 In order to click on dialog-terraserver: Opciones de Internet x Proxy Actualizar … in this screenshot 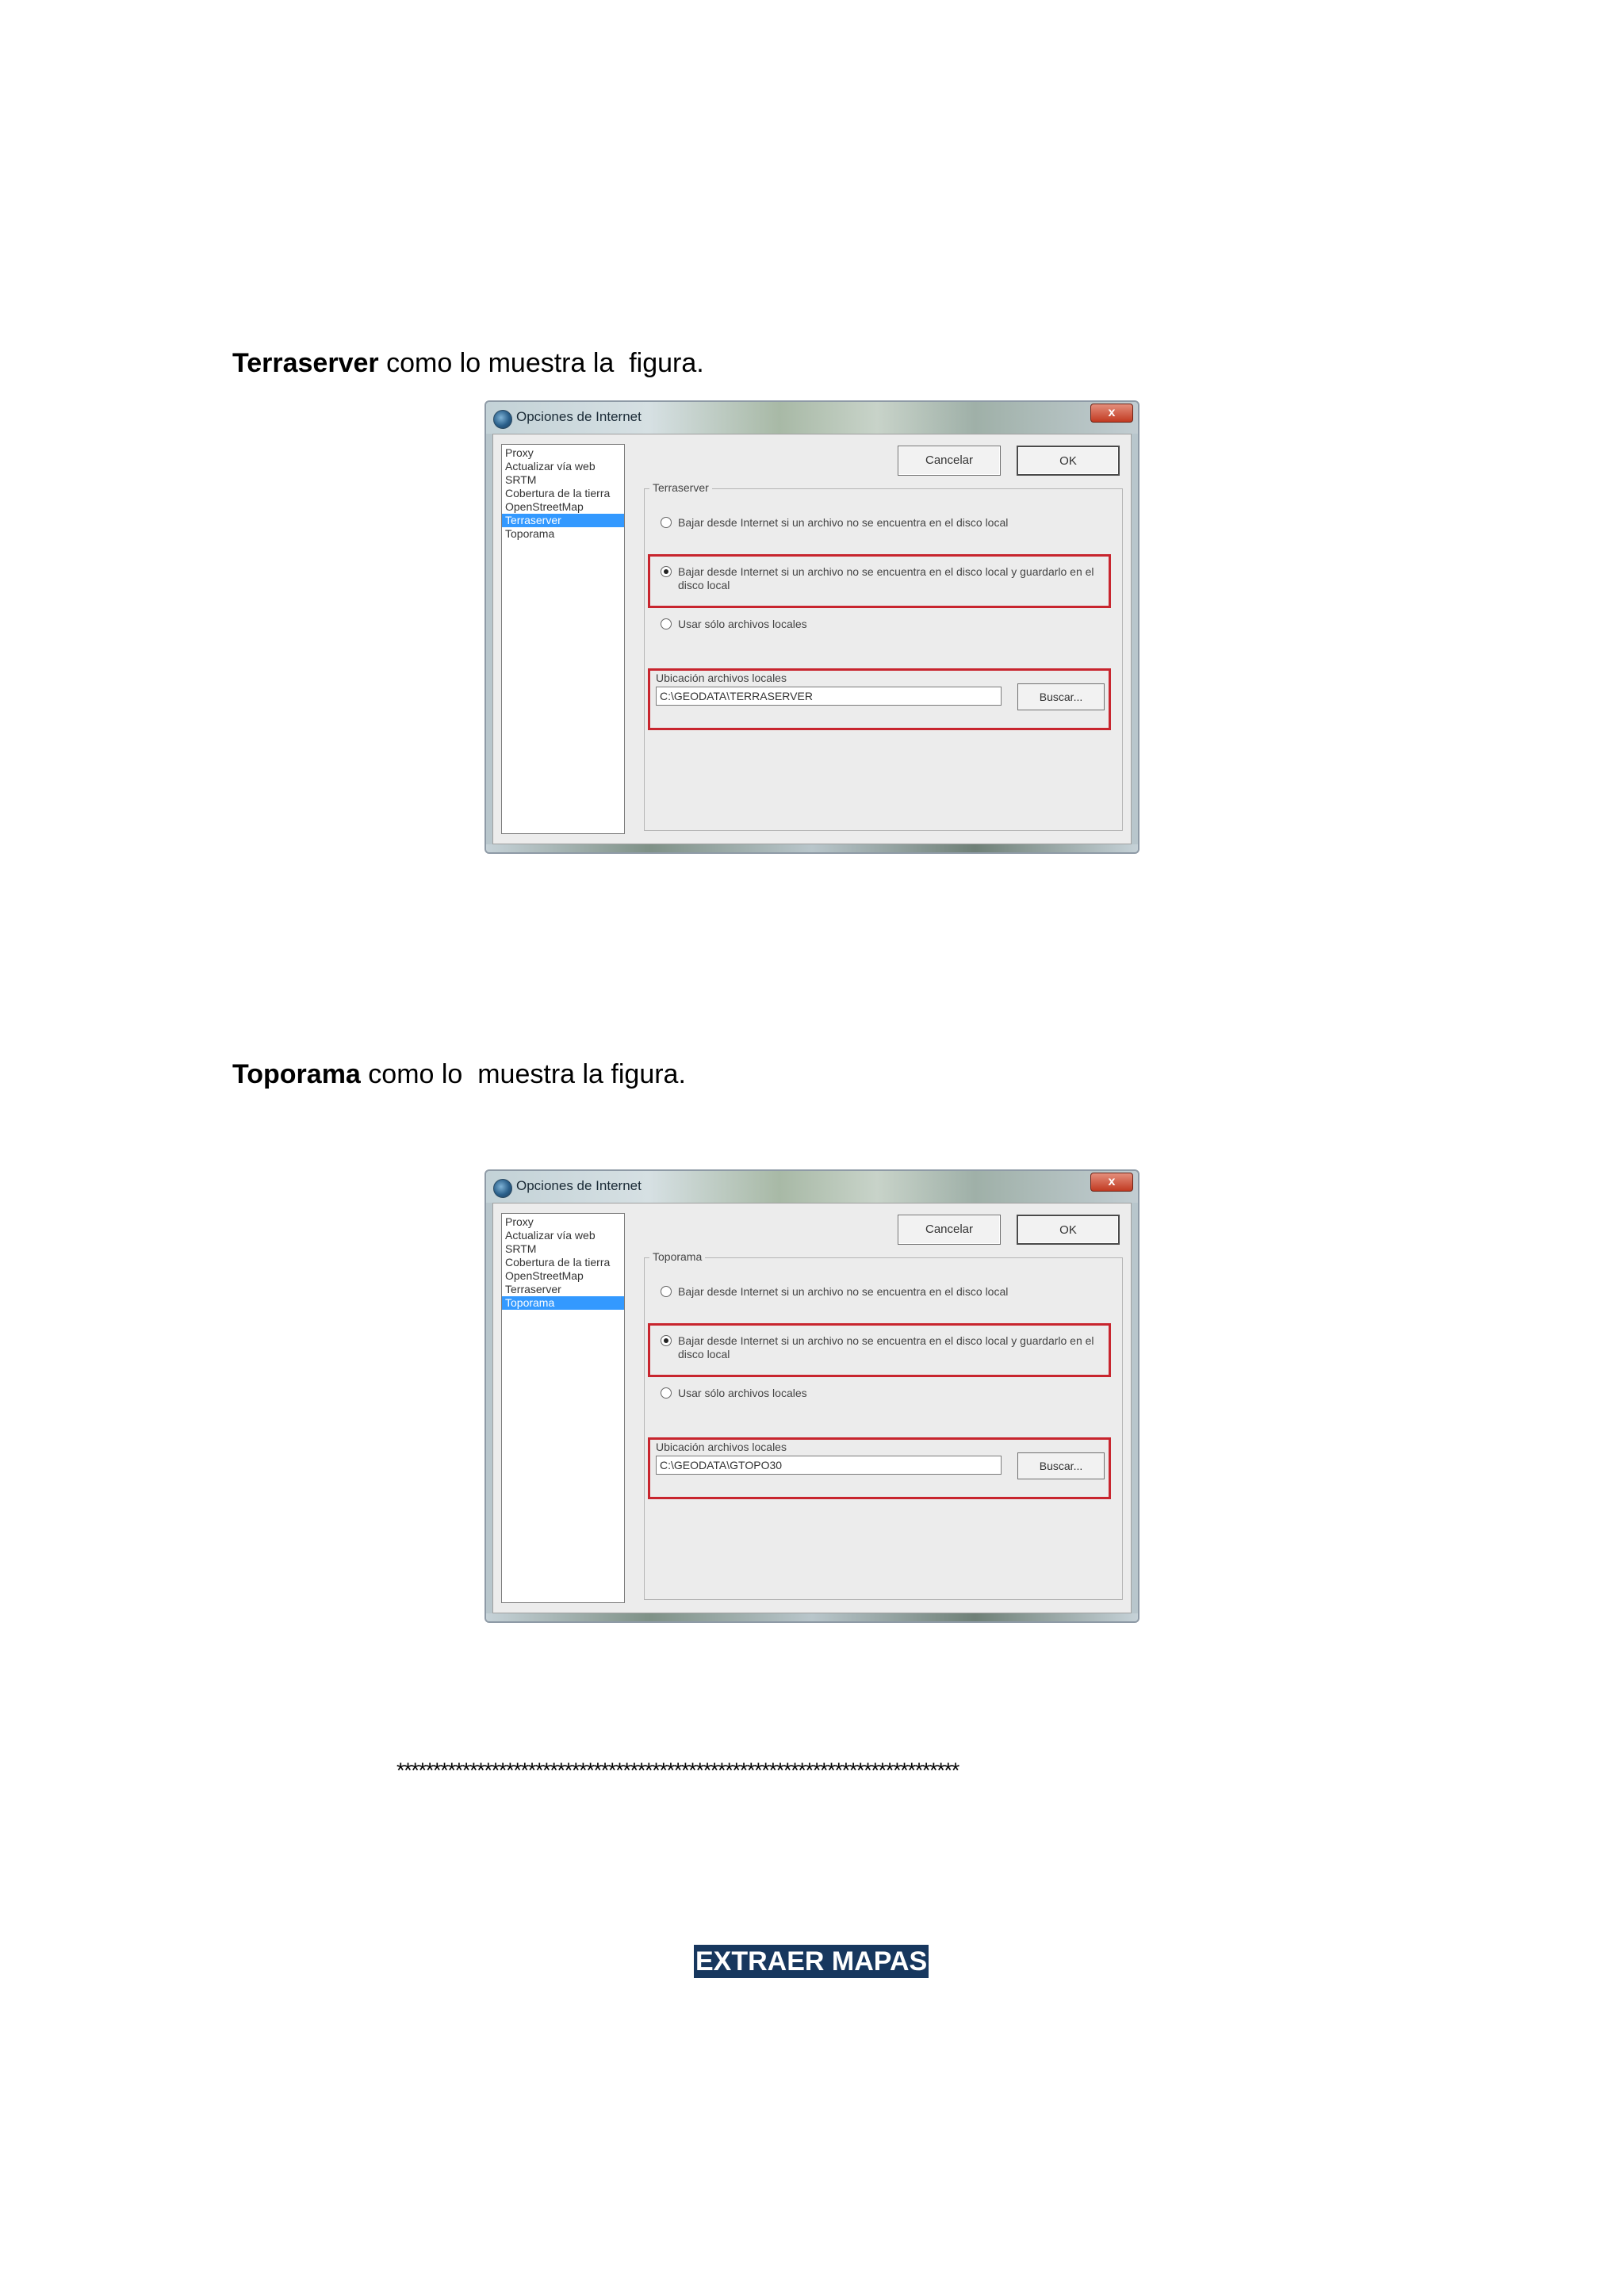, I will do `click(812, 627)`.